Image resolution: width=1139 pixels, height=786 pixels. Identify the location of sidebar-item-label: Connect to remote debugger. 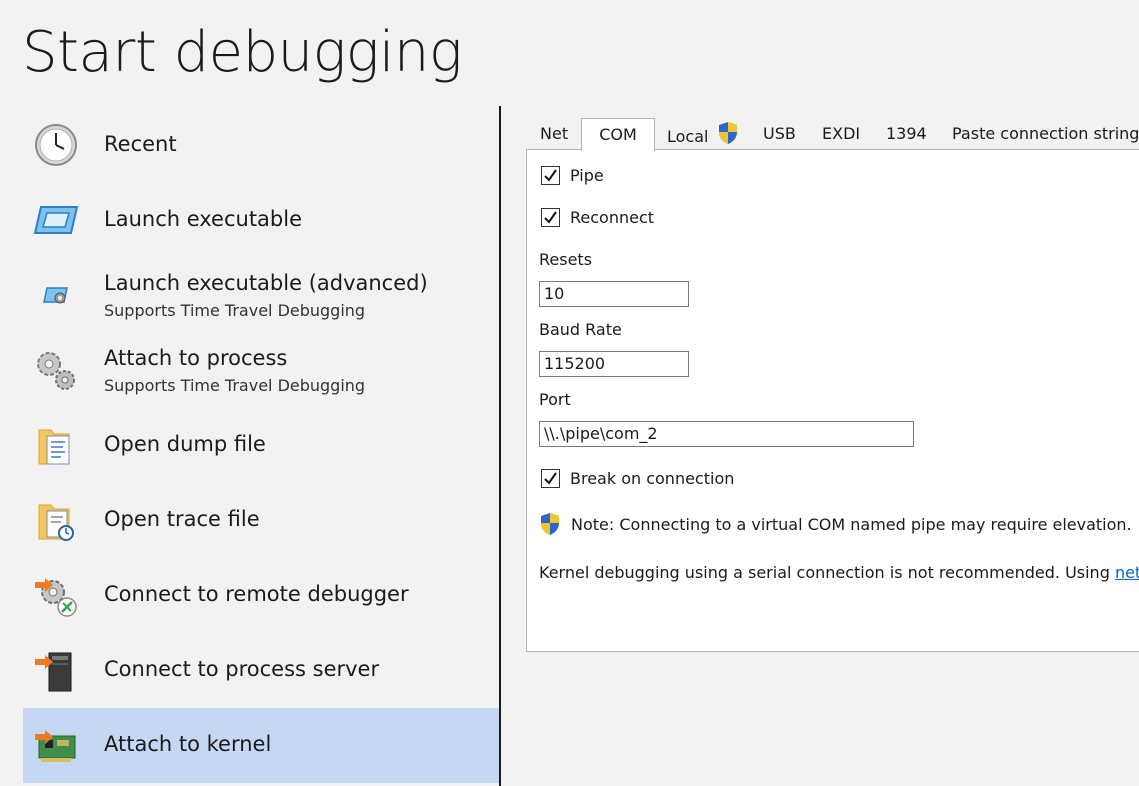
(256, 594).